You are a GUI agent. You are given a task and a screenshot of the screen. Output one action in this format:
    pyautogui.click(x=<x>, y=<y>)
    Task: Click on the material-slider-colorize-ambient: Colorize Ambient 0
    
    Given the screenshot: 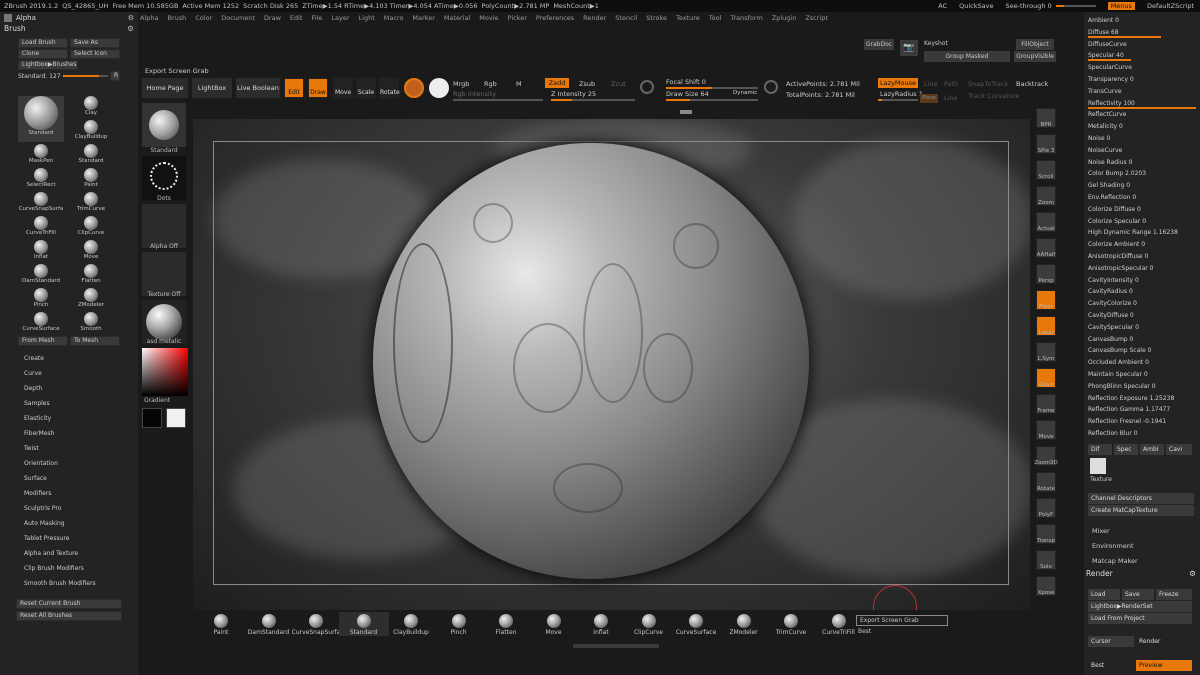 What is the action you would take?
    pyautogui.click(x=1142, y=245)
    